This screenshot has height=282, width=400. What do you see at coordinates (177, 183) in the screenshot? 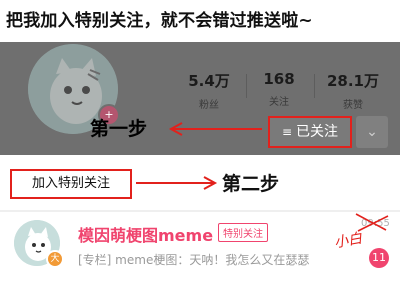
I see `arrow-right-icon` at bounding box center [177, 183].